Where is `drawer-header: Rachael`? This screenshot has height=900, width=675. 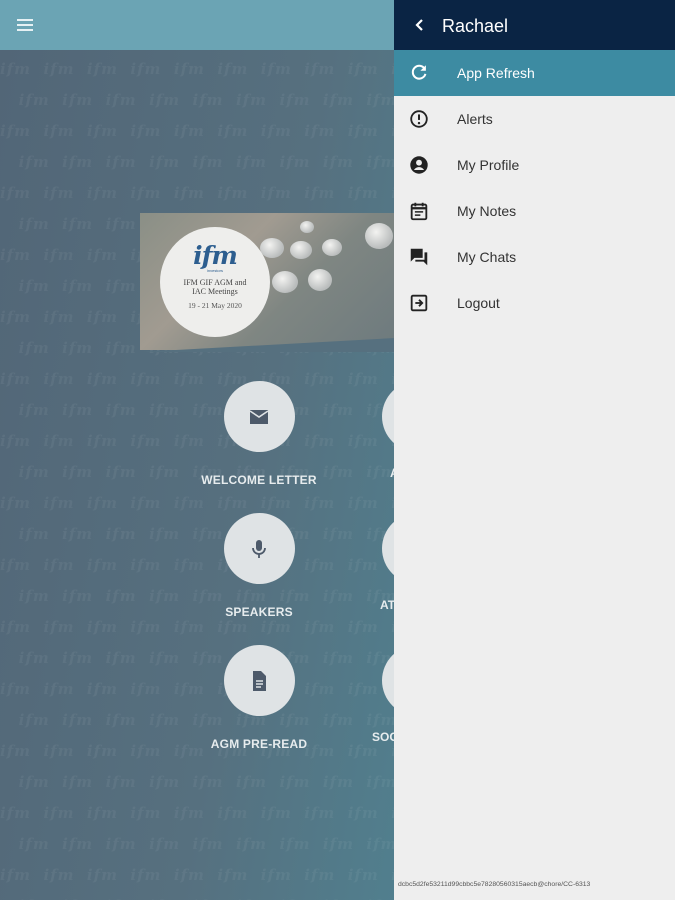
drawer-header: Rachael is located at coordinates (534, 25).